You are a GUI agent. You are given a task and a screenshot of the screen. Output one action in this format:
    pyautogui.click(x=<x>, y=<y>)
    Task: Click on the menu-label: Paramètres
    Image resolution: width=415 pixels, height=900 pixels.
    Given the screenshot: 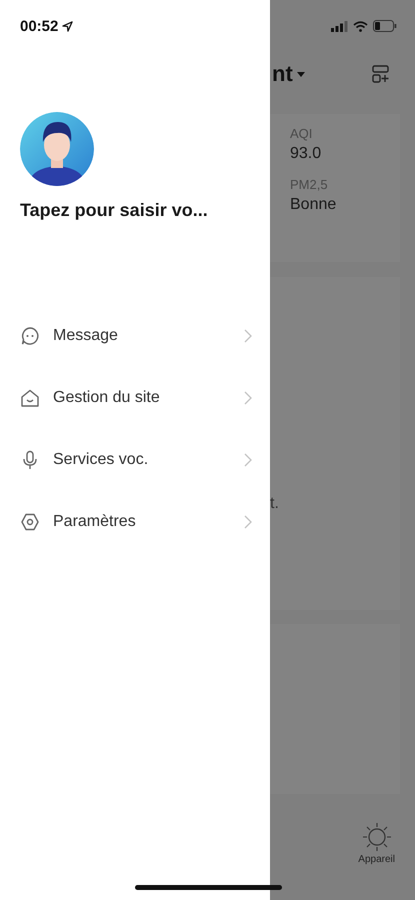 What is the action you would take?
    pyautogui.click(x=95, y=522)
    